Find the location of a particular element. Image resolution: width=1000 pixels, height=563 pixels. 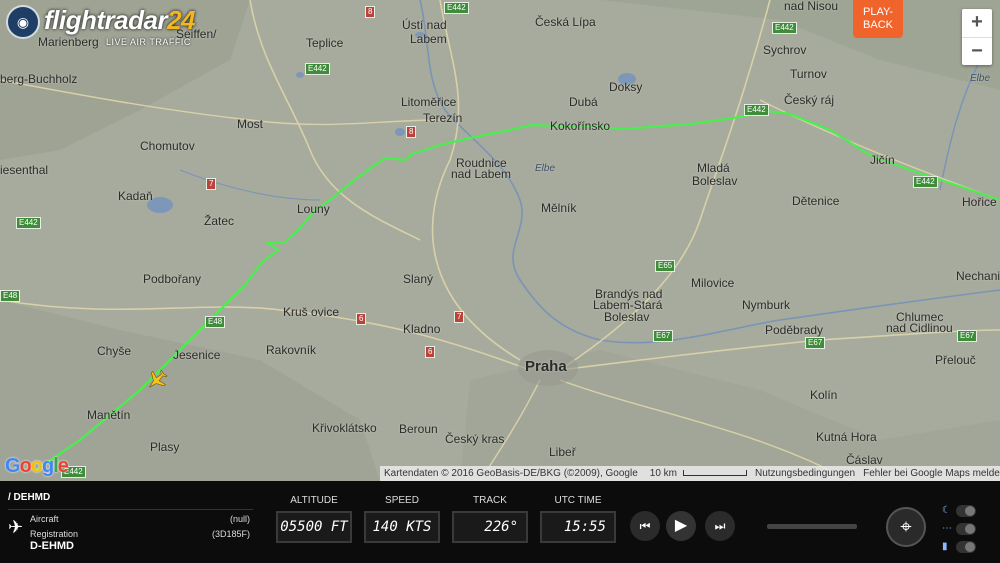

place-label: Beroun is located at coordinates (418, 429).